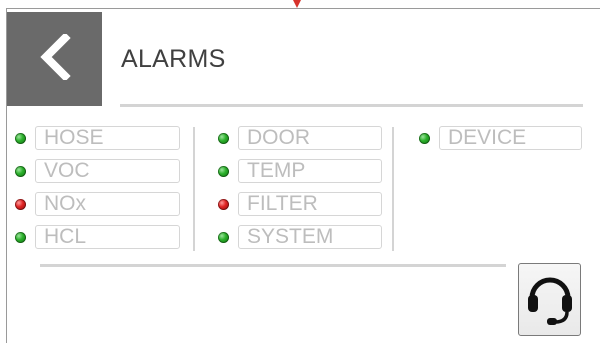 The width and height of the screenshot is (600, 343). I want to click on back-button, so click(54, 59).